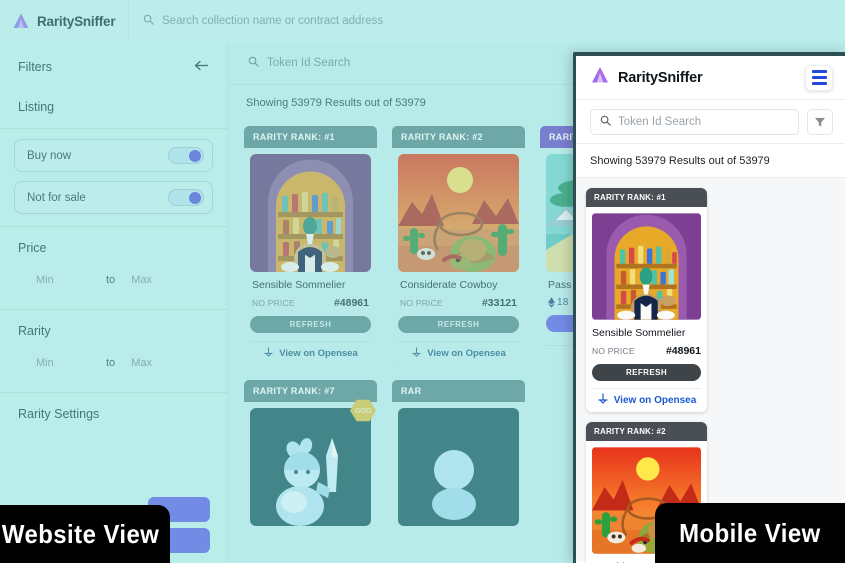 The image size is (845, 563). What do you see at coordinates (458, 391) in the screenshot?
I see `rarity-rank-badge: RAR` at bounding box center [458, 391].